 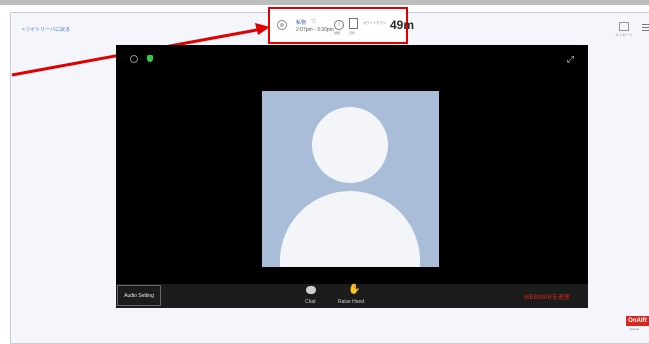 What do you see at coordinates (352, 33) in the screenshot?
I see `document-label: 資料` at bounding box center [352, 33].